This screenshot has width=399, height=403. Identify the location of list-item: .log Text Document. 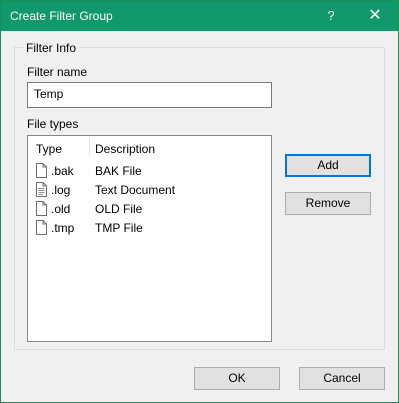
(149, 190).